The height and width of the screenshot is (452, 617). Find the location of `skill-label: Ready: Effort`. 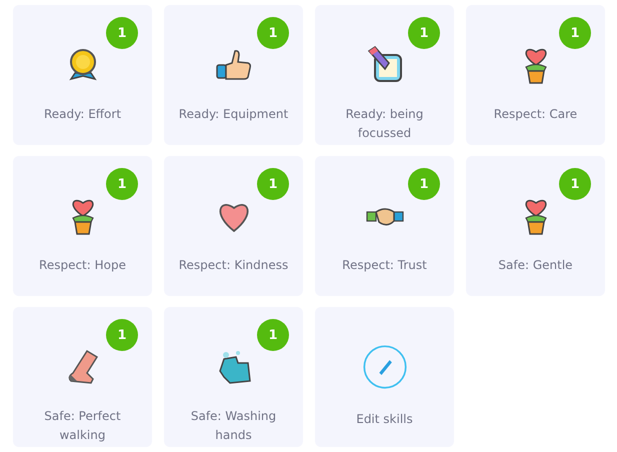

skill-label: Ready: Effort is located at coordinates (82, 114).